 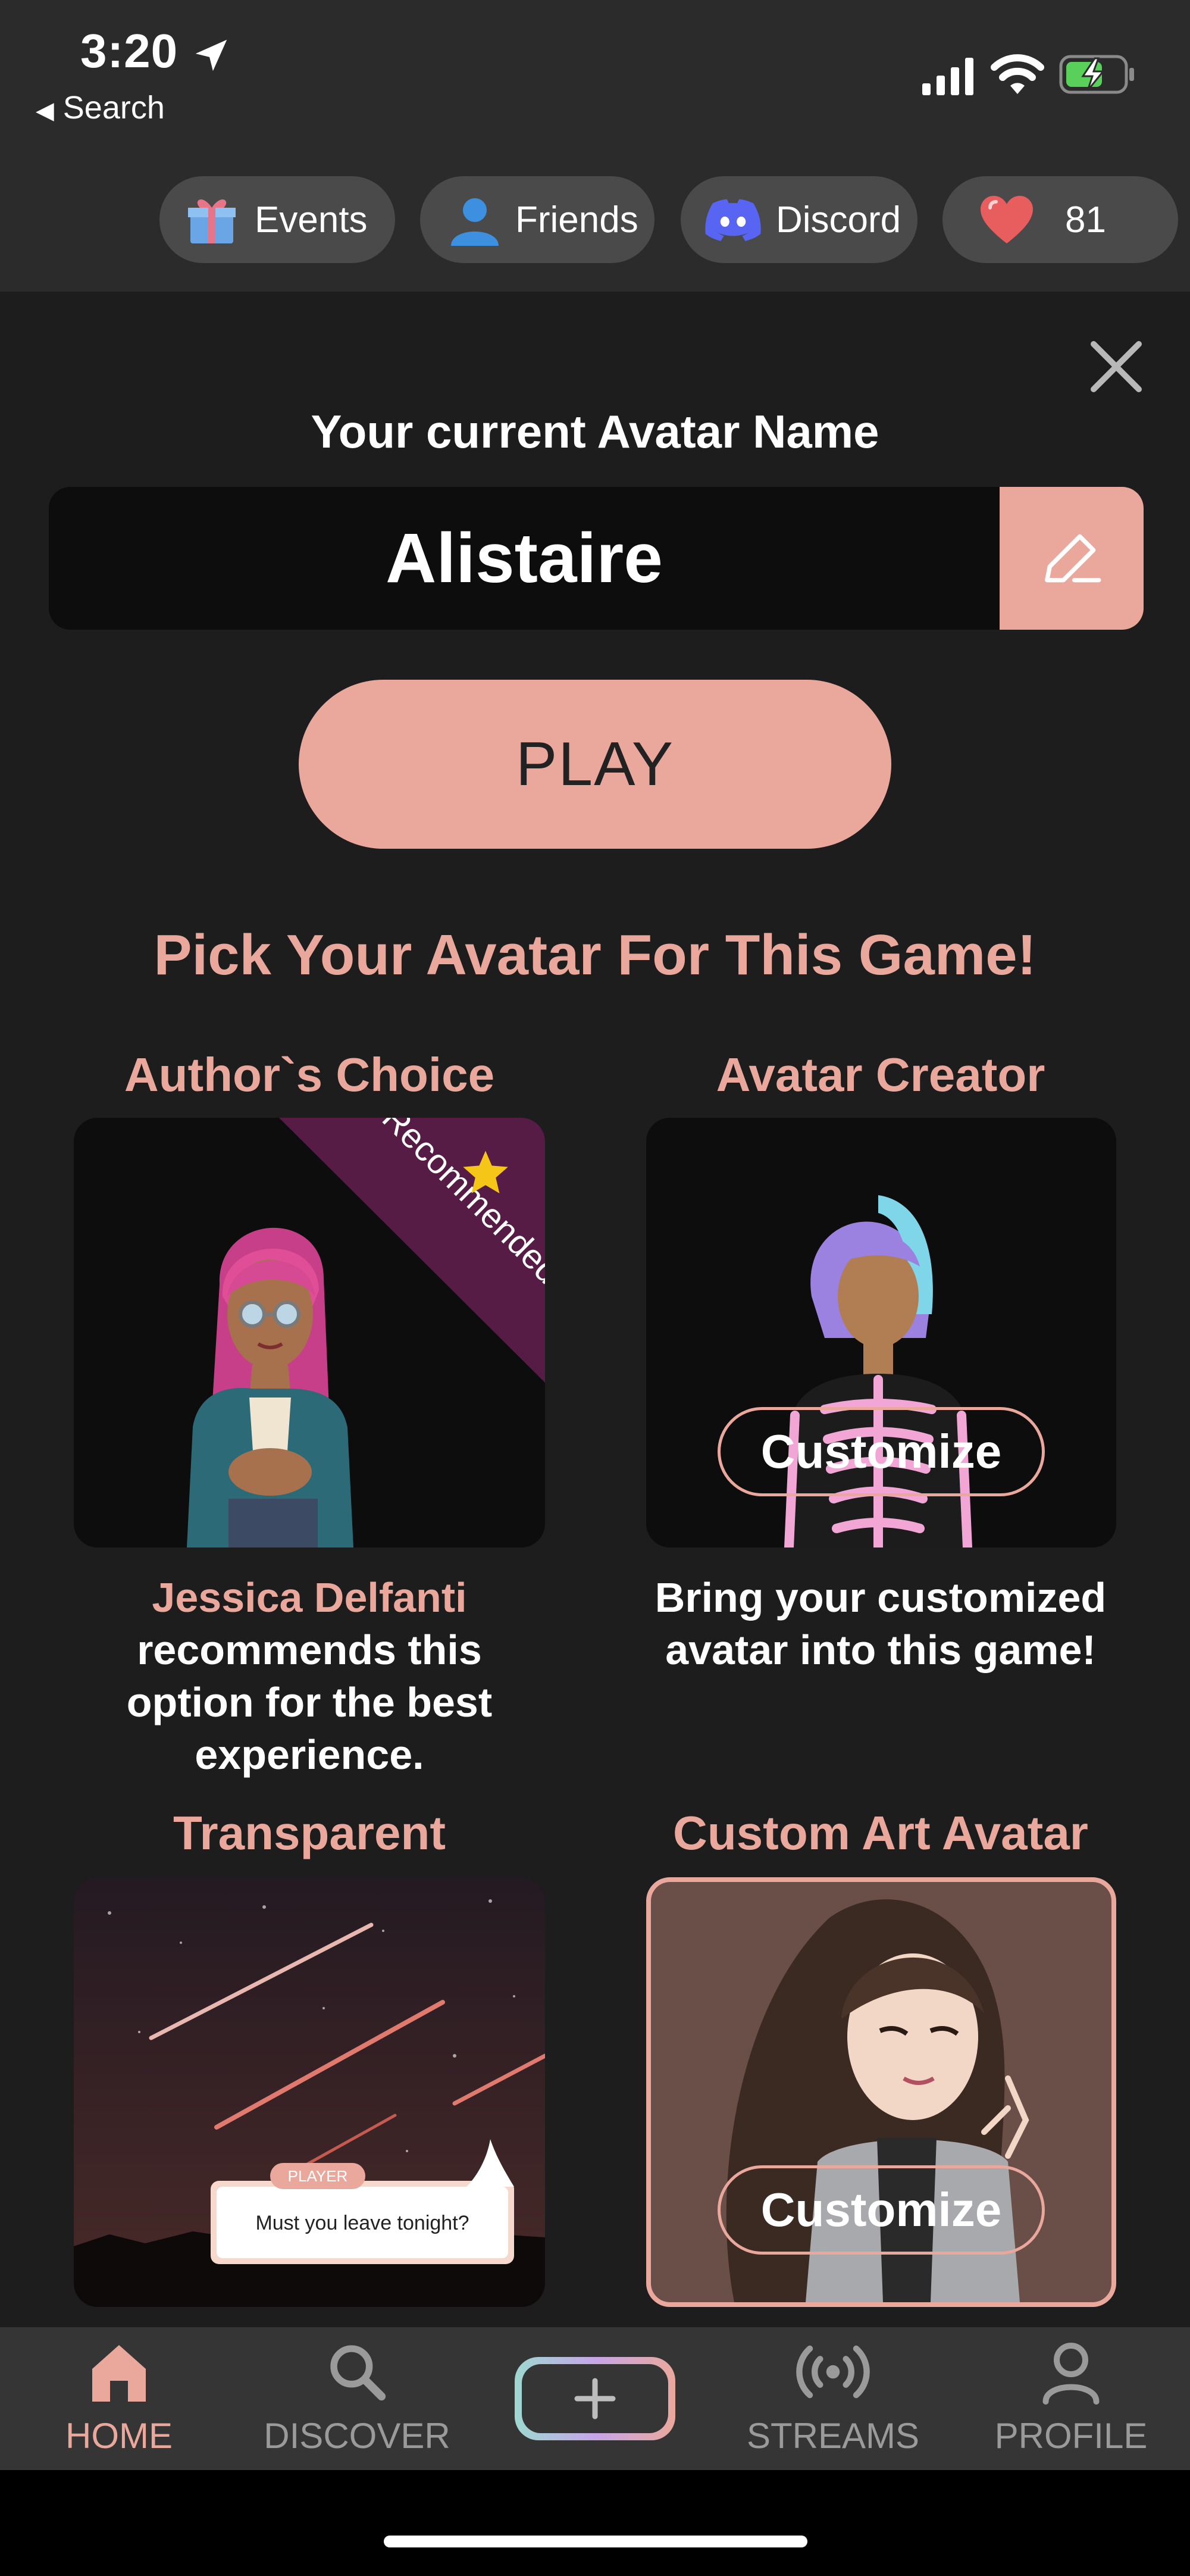 I want to click on tab-home: HOME, so click(x=119, y=2398).